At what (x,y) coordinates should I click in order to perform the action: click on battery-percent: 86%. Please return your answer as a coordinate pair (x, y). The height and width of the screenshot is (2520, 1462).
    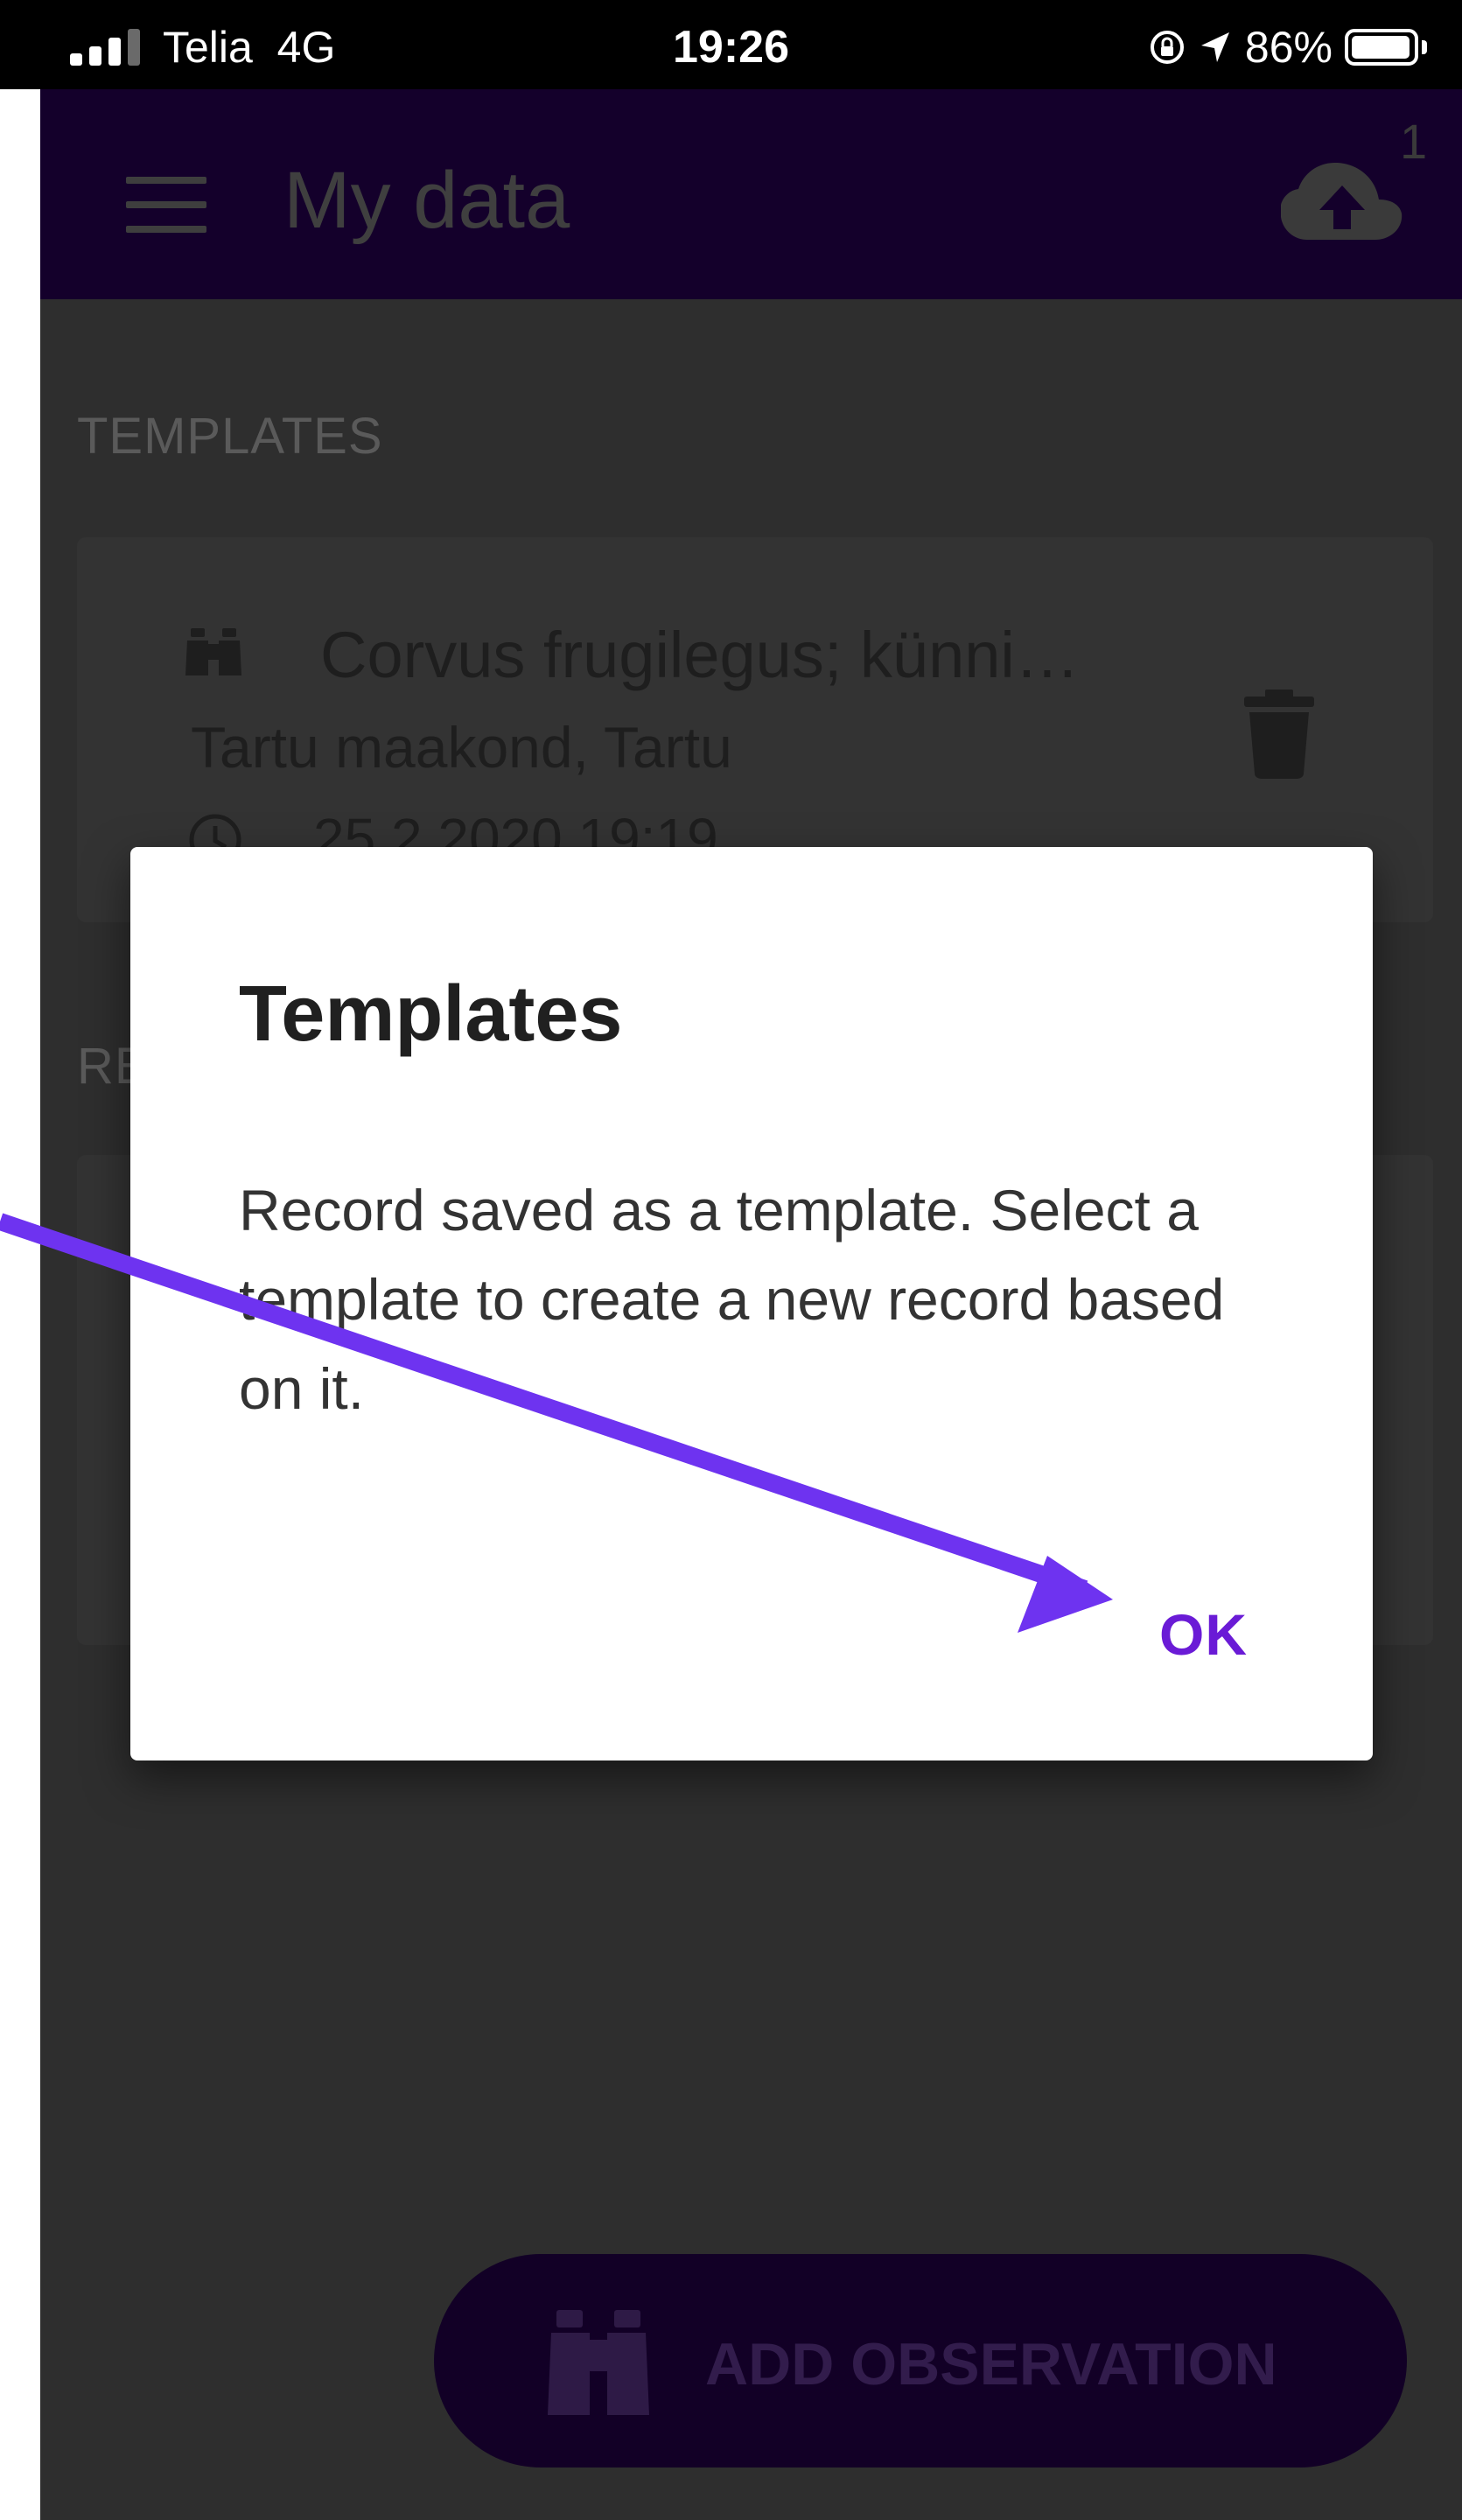
    Looking at the image, I should click on (1288, 47).